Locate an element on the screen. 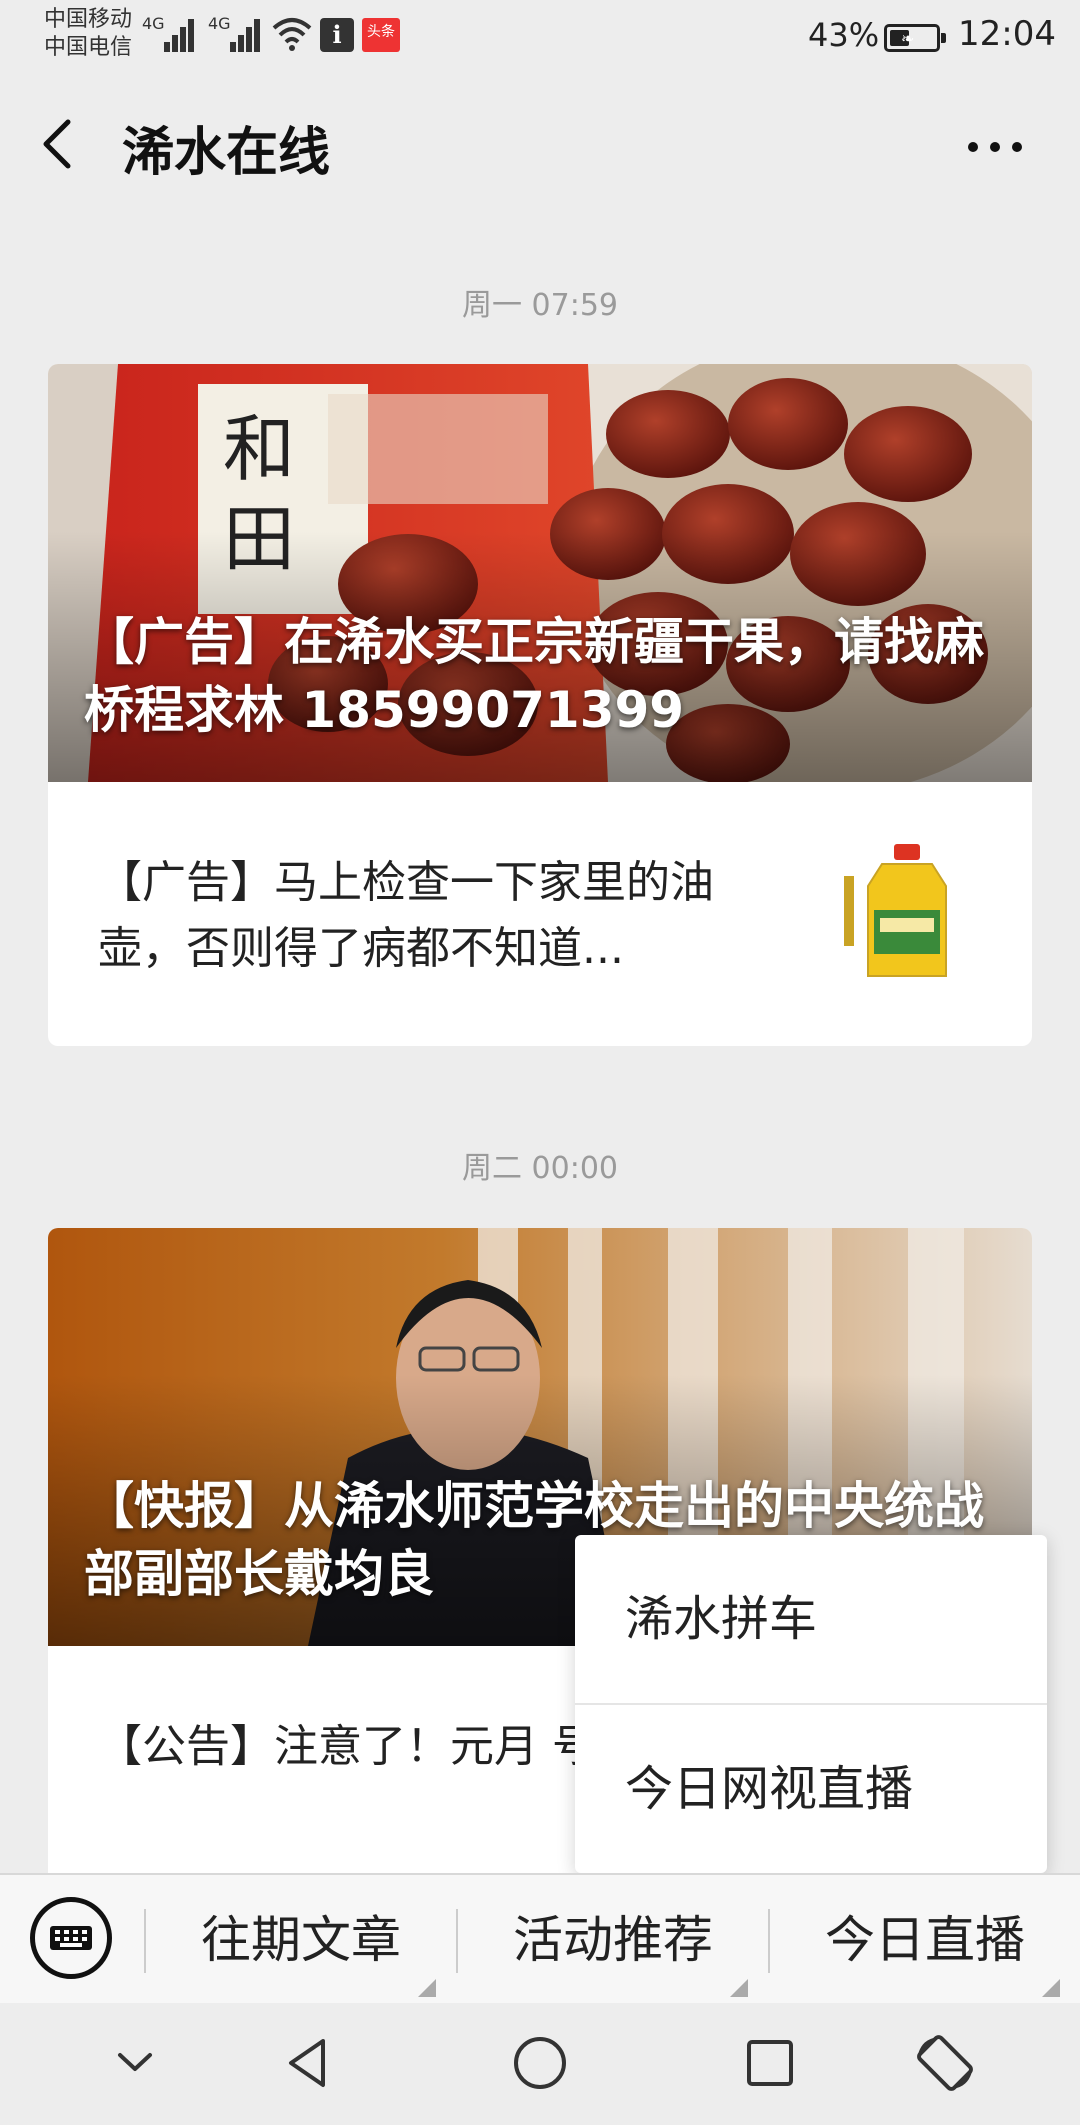 The width and height of the screenshot is (1080, 2125). carrier-2: 中国电信 is located at coordinates (88, 47).